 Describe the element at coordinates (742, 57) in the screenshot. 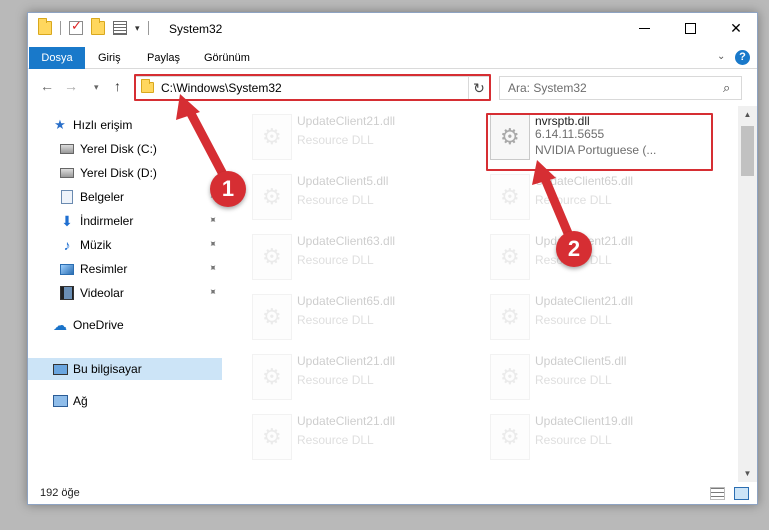

I see `help-icon: ?` at that location.